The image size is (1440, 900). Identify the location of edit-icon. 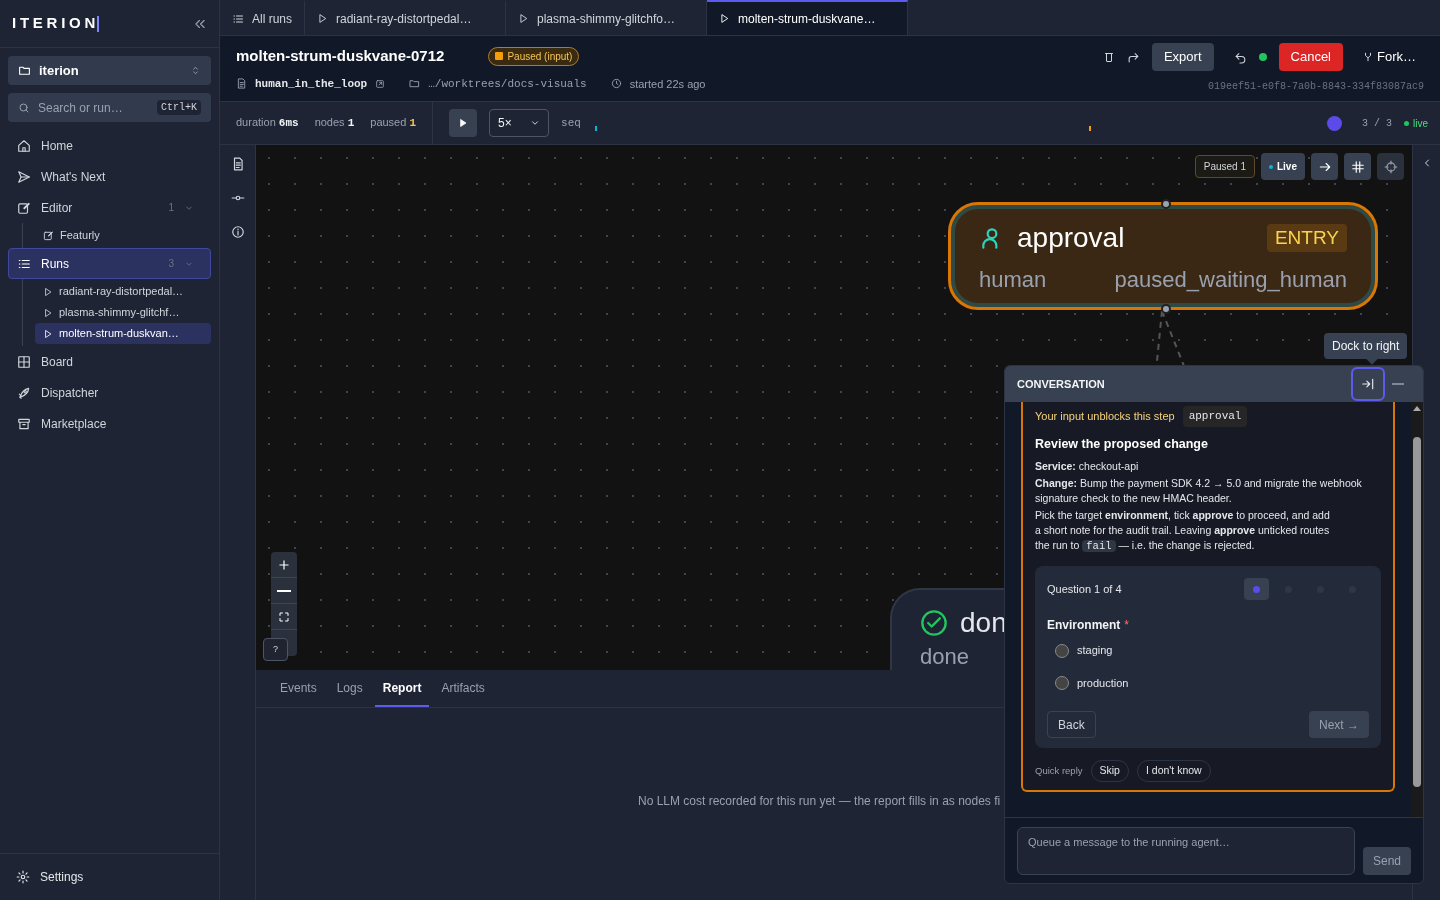
(24, 207).